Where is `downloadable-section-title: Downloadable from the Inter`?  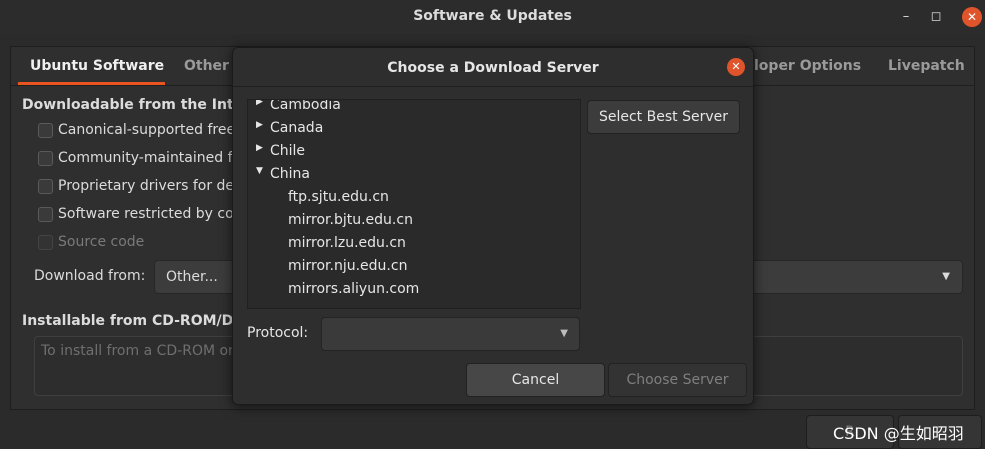 downloadable-section-title: Downloadable from the Inter is located at coordinates (136, 105).